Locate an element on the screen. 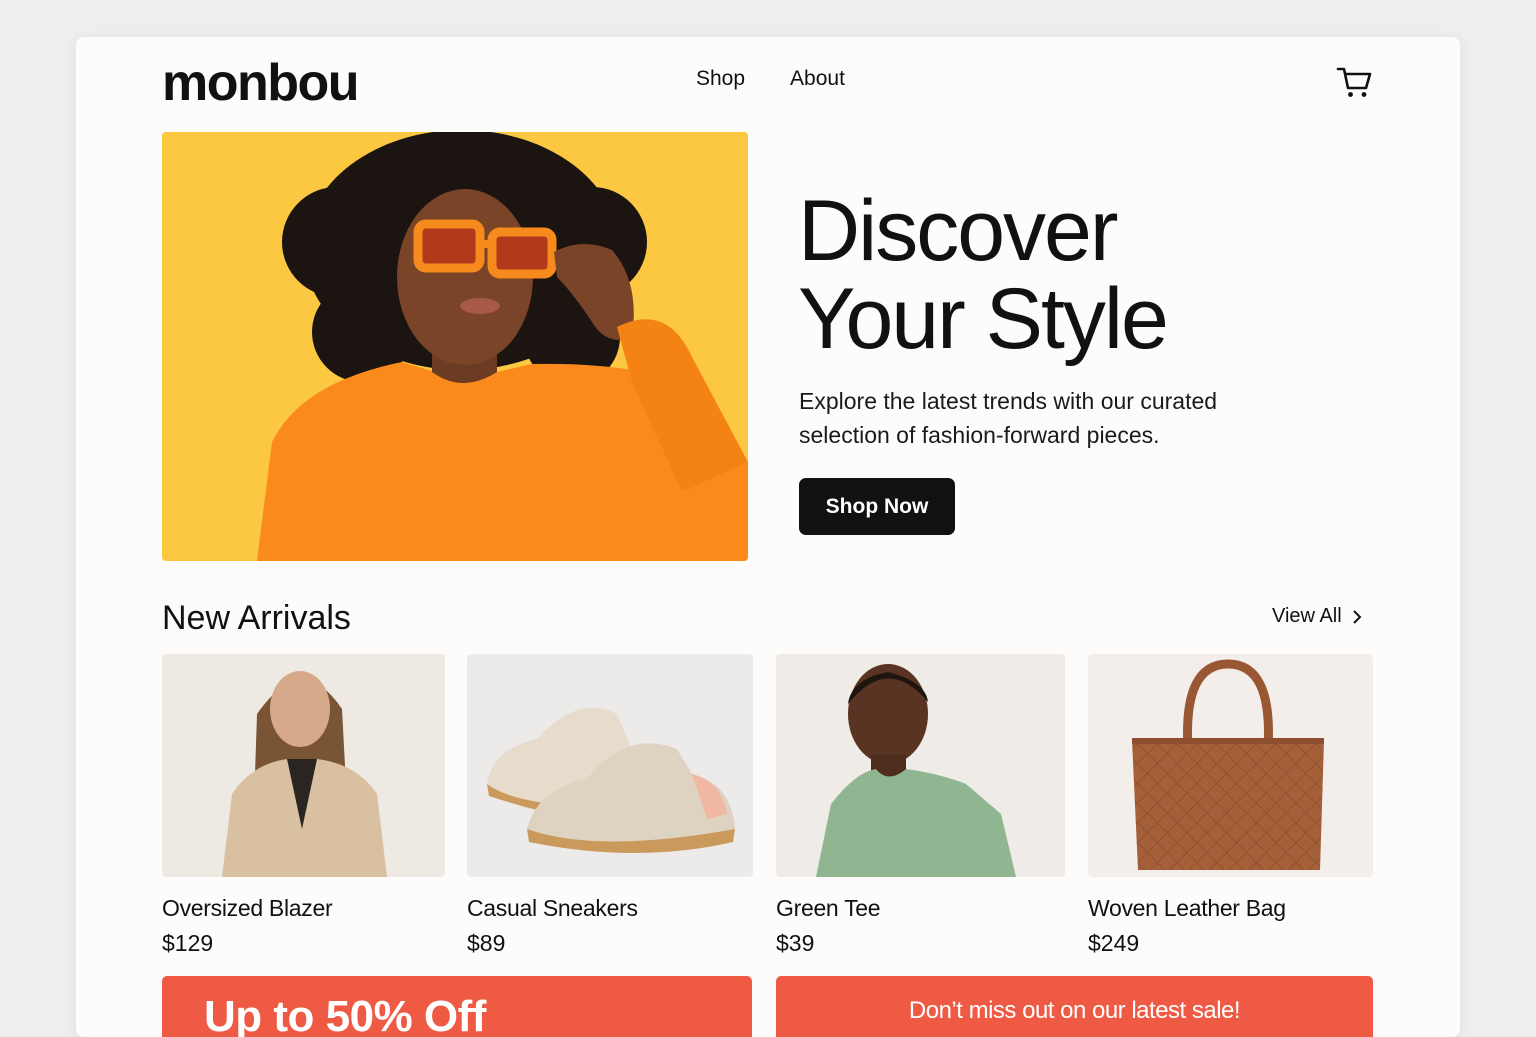  nav-about: About is located at coordinates (817, 79).